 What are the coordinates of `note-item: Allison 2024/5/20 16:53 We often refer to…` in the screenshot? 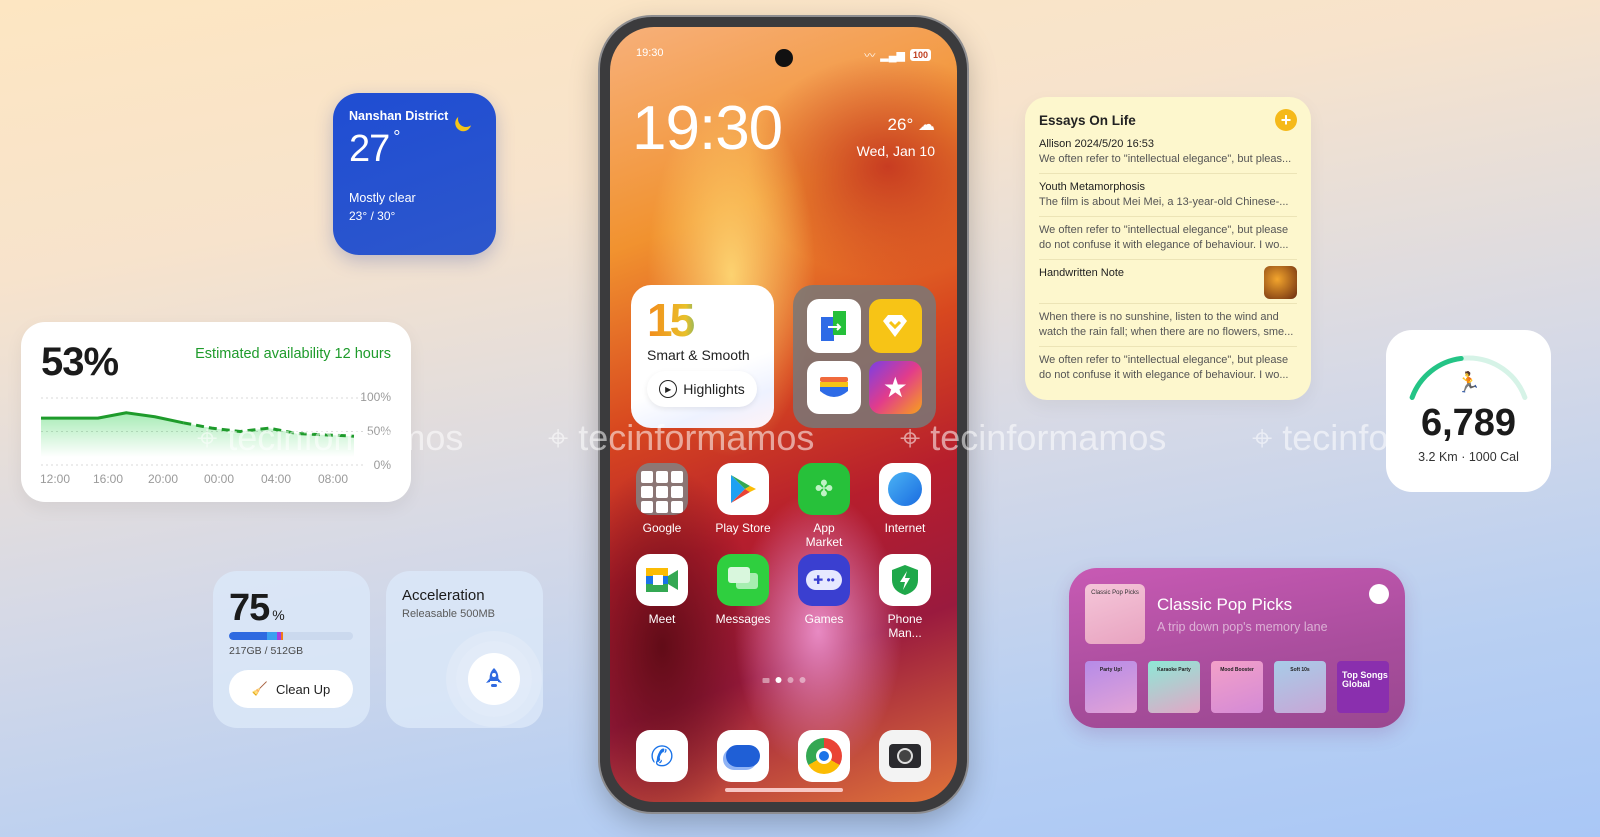 It's located at (1168, 152).